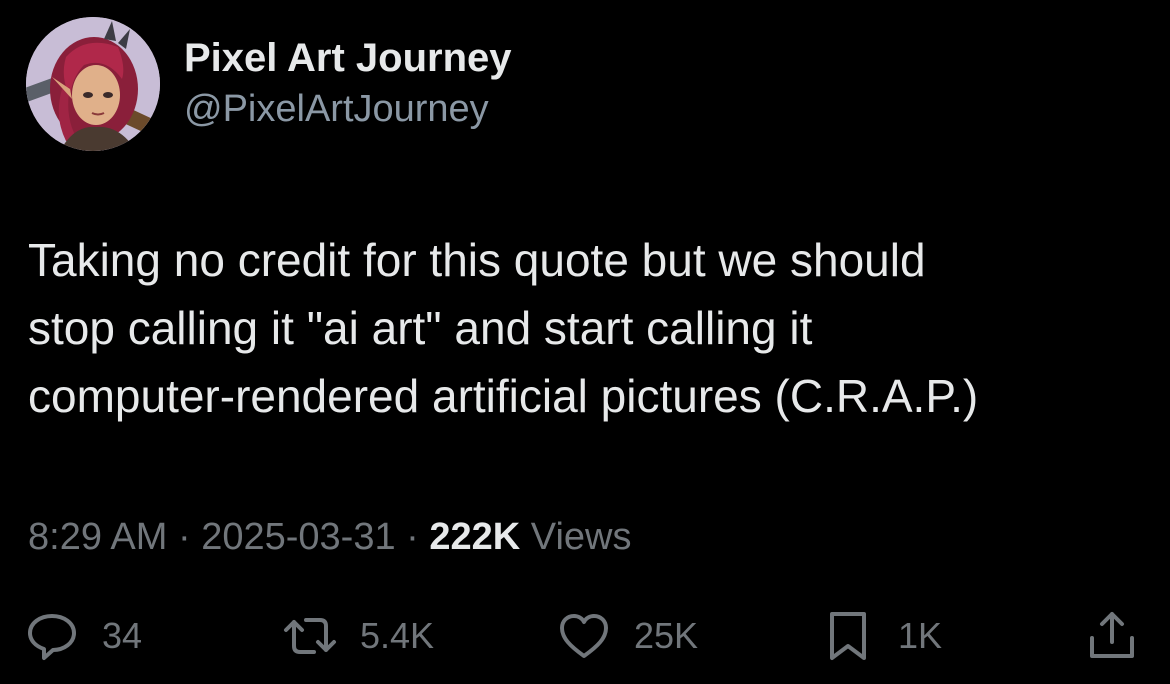 The height and width of the screenshot is (684, 1170). I want to click on bookmark-icon, so click(848, 636).